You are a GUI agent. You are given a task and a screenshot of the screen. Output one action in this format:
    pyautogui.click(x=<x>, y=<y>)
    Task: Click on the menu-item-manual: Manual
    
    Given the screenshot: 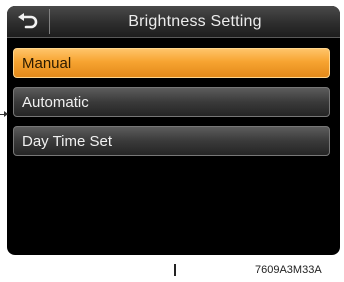 What is the action you would take?
    pyautogui.click(x=171, y=63)
    